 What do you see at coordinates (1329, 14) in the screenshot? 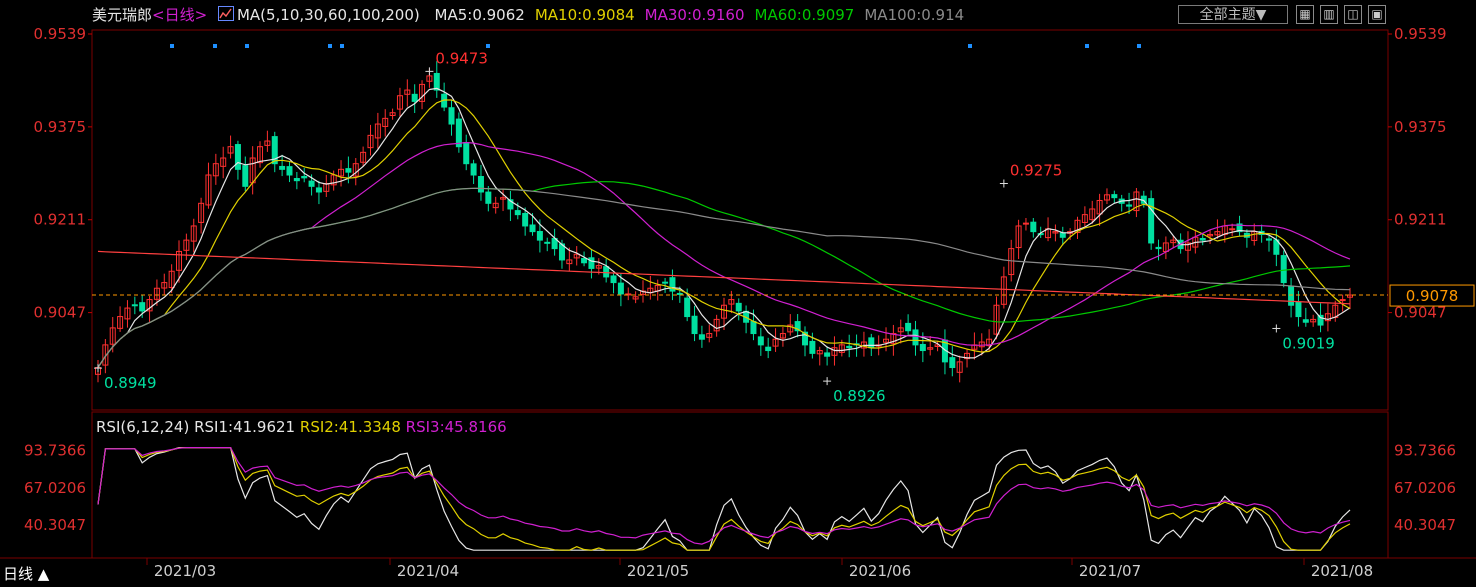
I see `panel-icon: ▥` at bounding box center [1329, 14].